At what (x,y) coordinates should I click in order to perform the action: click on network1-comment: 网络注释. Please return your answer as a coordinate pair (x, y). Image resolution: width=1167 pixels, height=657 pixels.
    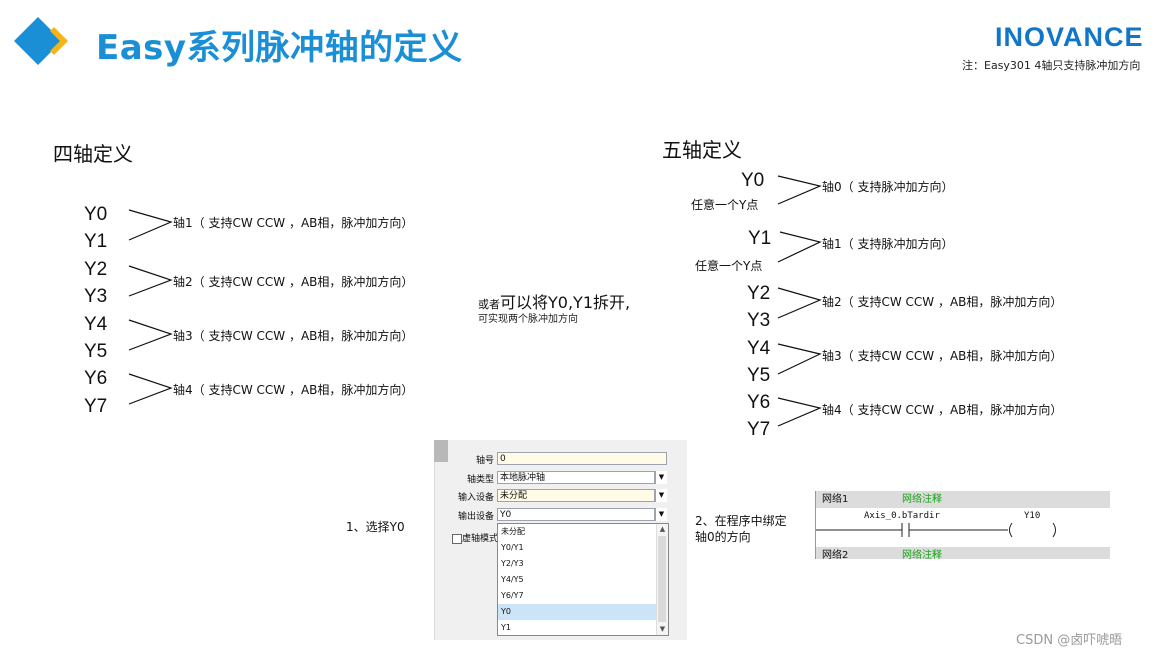
    Looking at the image, I should click on (922, 499).